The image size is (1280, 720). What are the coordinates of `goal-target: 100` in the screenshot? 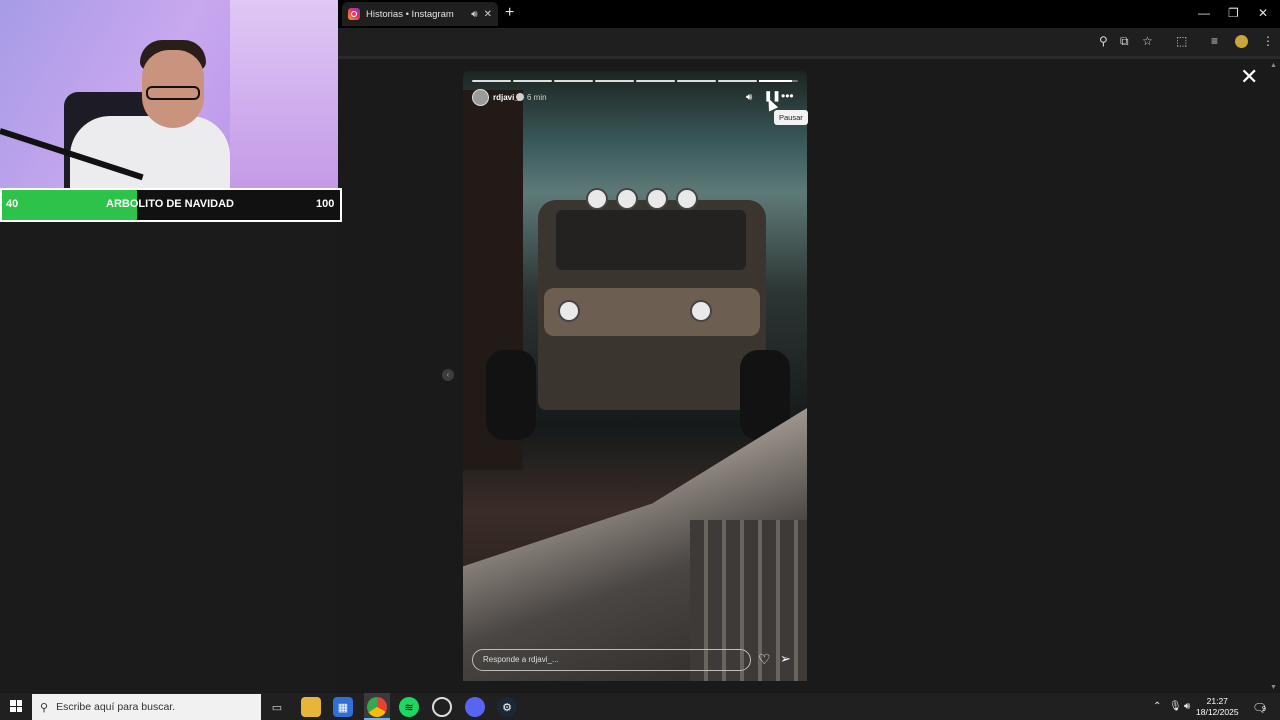 It's located at (325, 204).